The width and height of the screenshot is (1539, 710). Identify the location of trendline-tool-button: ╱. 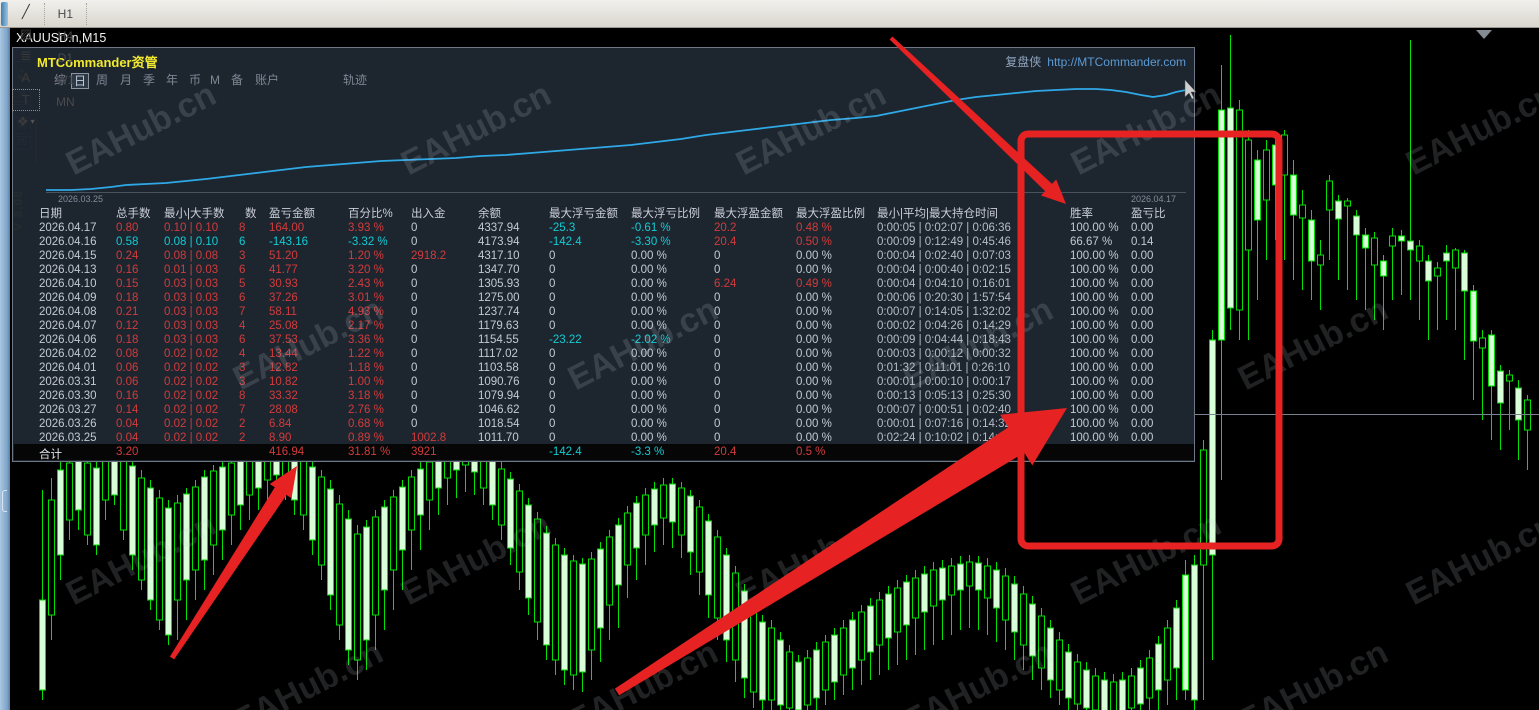
(26, 12).